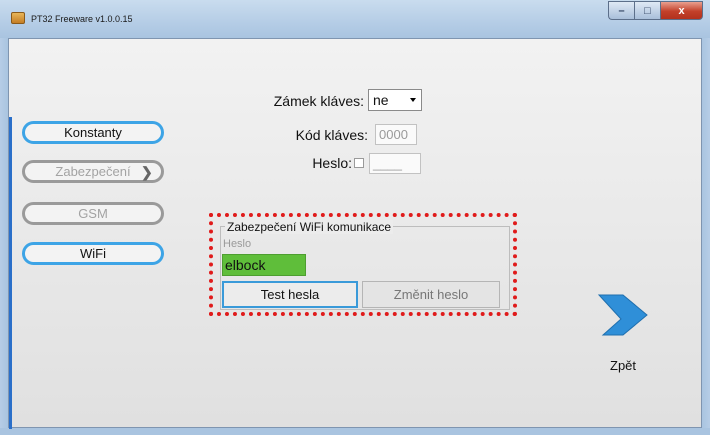 This screenshot has height=435, width=710. Describe the element at coordinates (332, 163) in the screenshot. I see `password-label: Heslo:` at that location.